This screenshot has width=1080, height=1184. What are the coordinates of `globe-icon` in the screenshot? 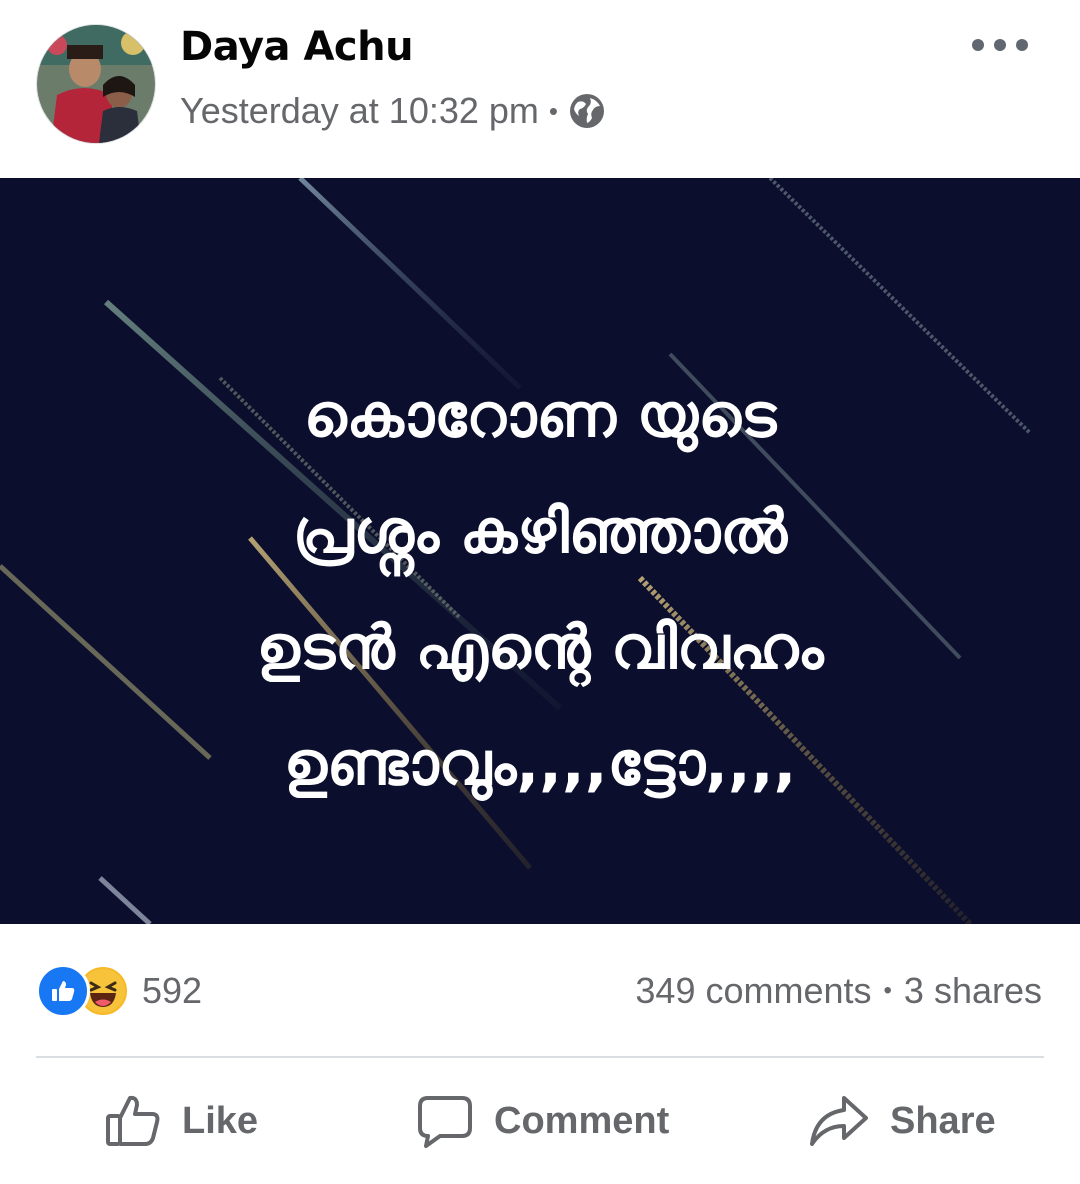 It's located at (587, 111).